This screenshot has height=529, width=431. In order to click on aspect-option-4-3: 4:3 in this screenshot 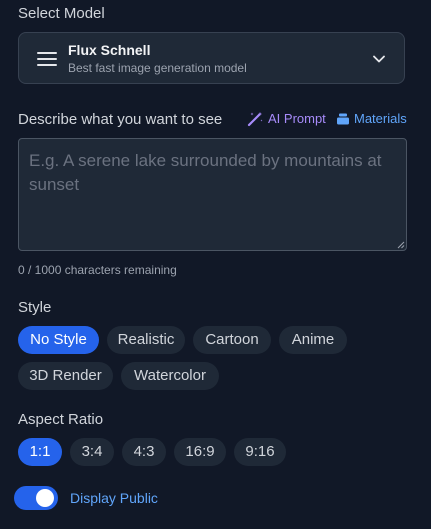, I will do `click(144, 452)`.